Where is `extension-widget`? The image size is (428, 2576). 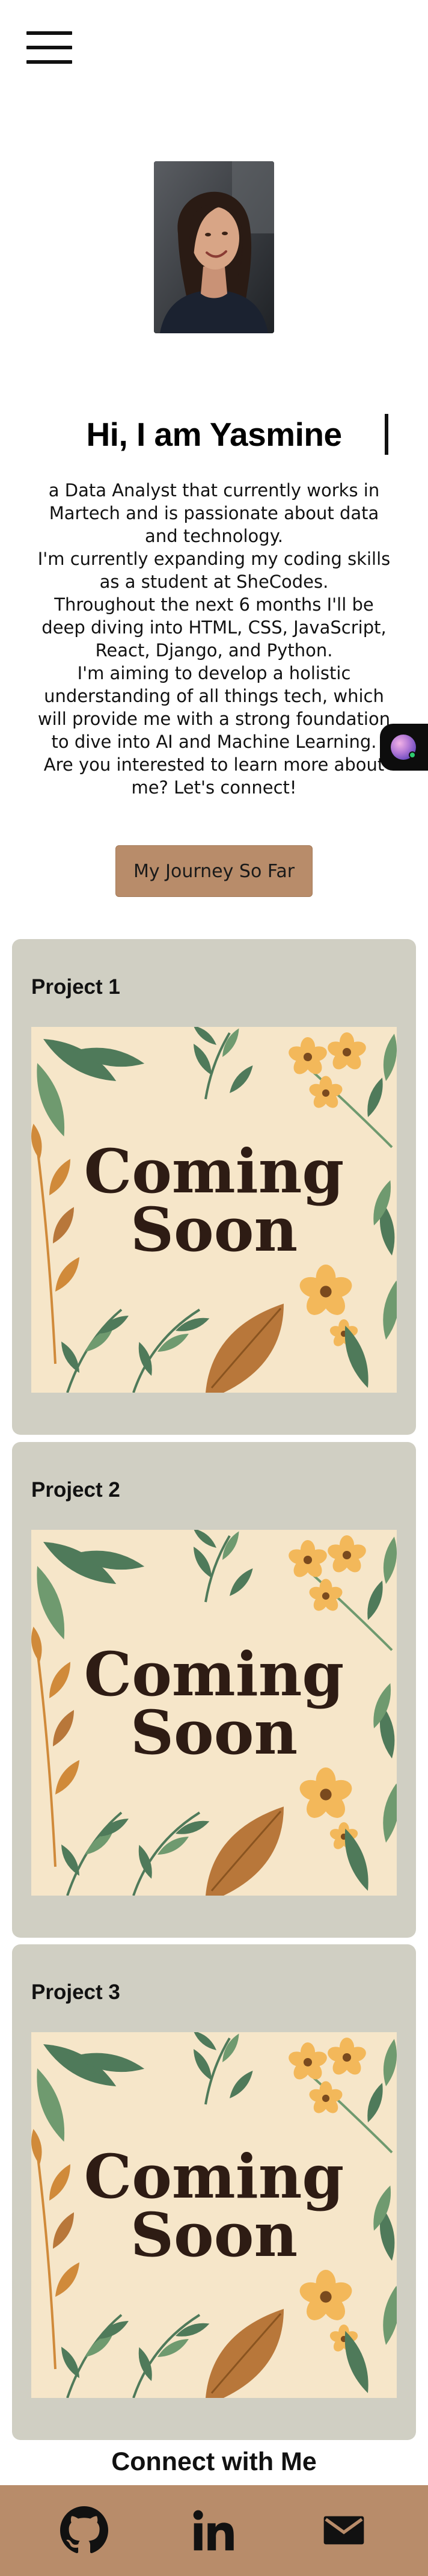 extension-widget is located at coordinates (404, 747).